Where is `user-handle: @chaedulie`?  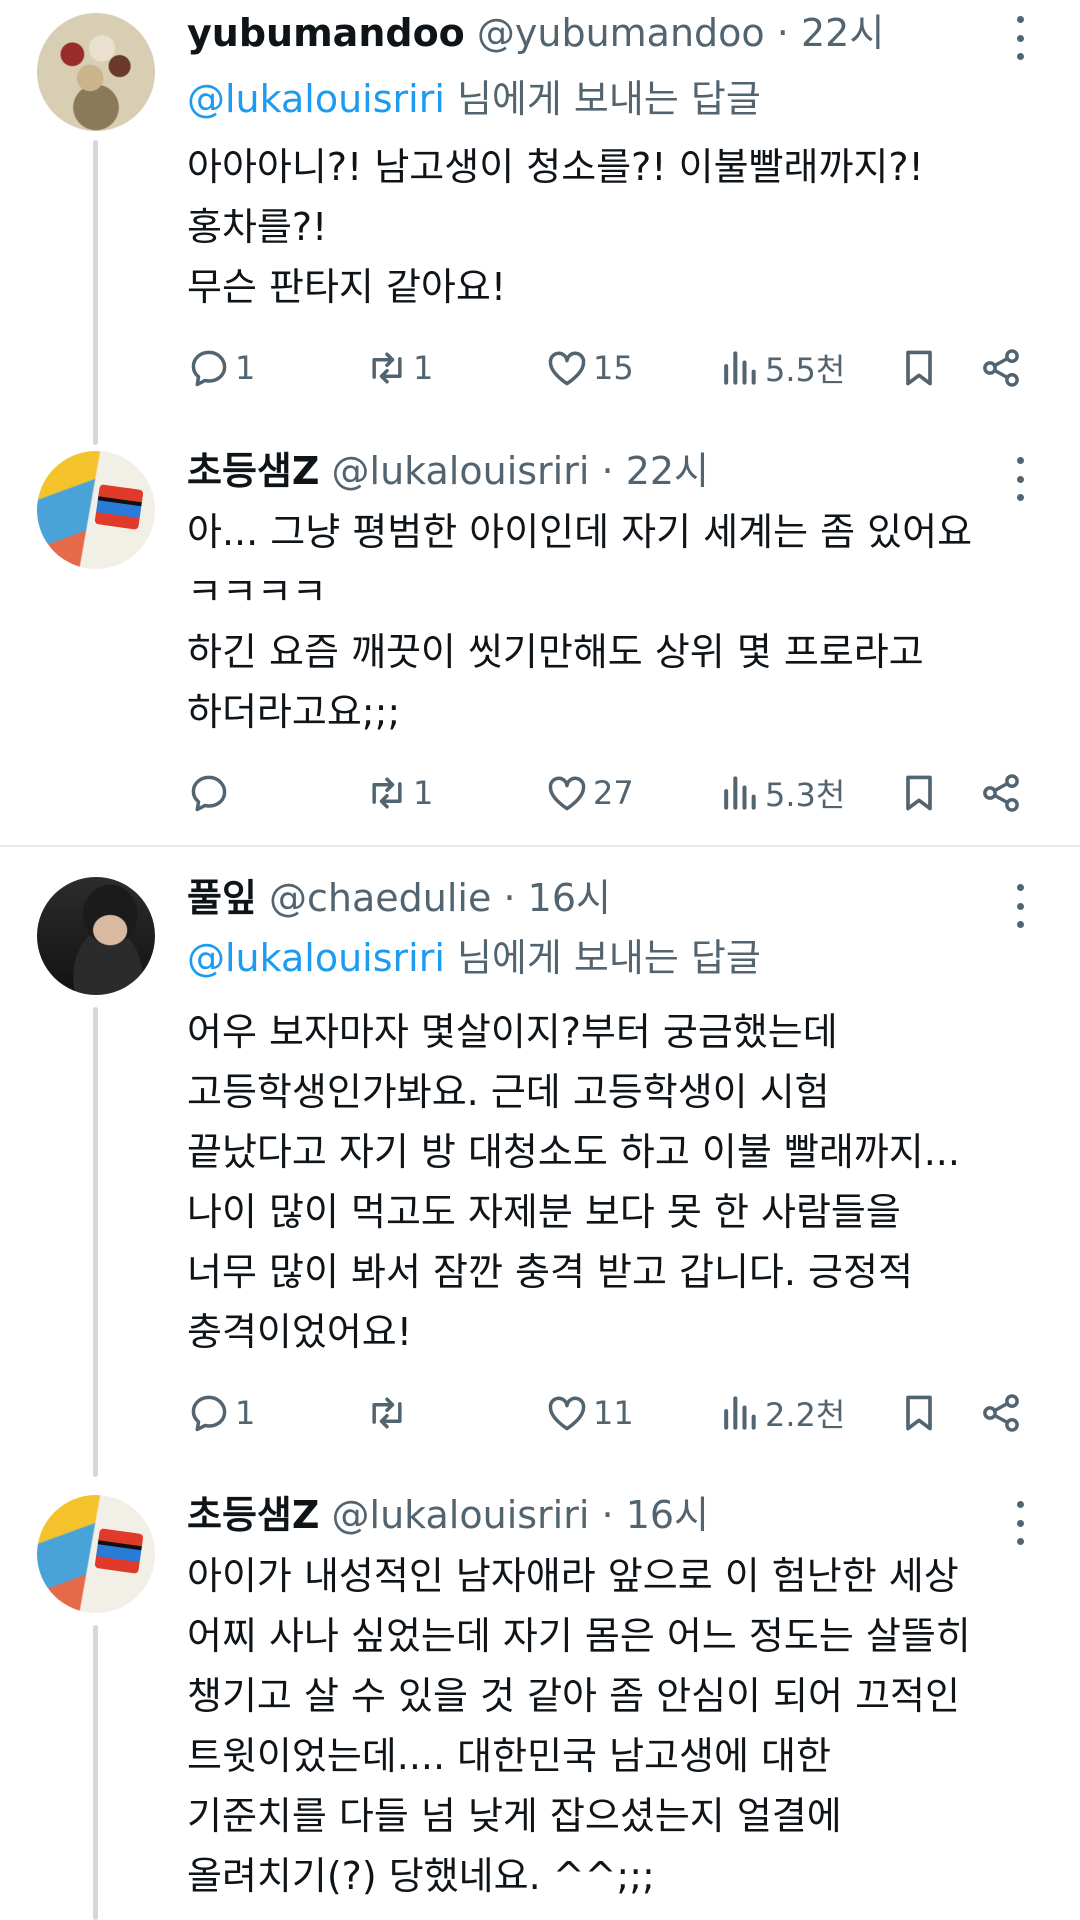
user-handle: @chaedulie is located at coordinates (380, 898).